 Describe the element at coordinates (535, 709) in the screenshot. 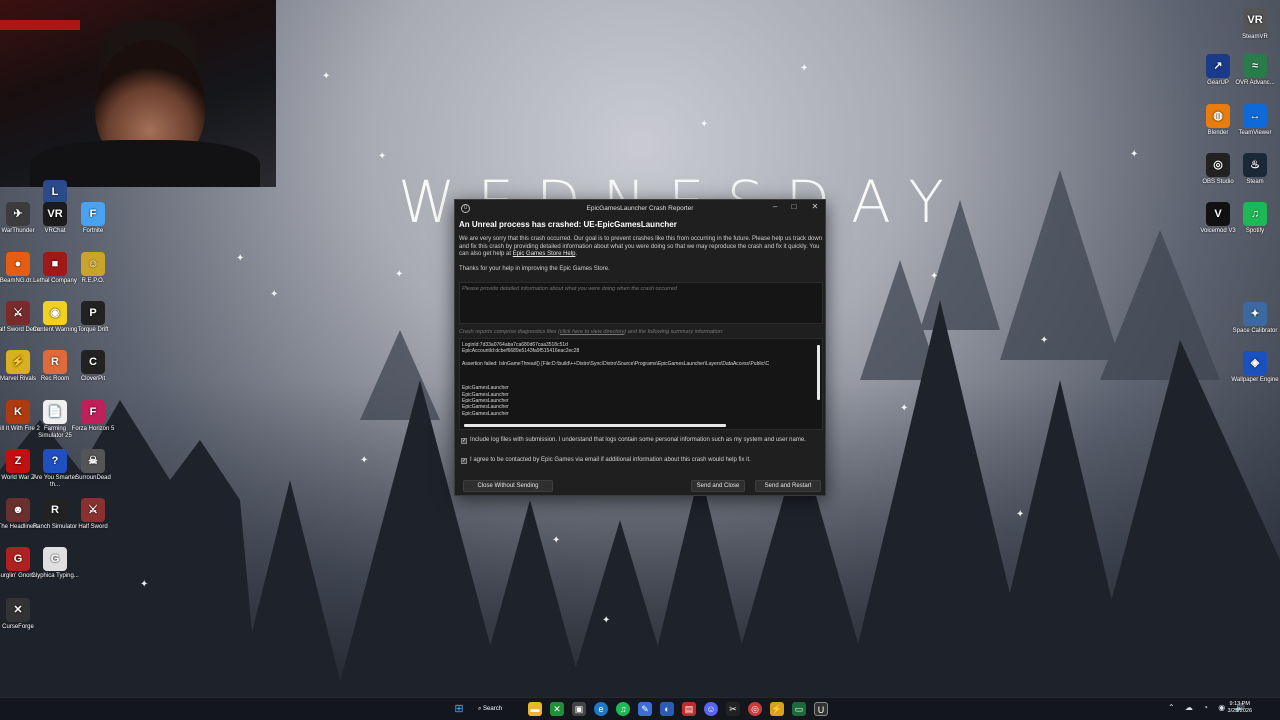

I see `file-explorer-icon: ▬` at that location.